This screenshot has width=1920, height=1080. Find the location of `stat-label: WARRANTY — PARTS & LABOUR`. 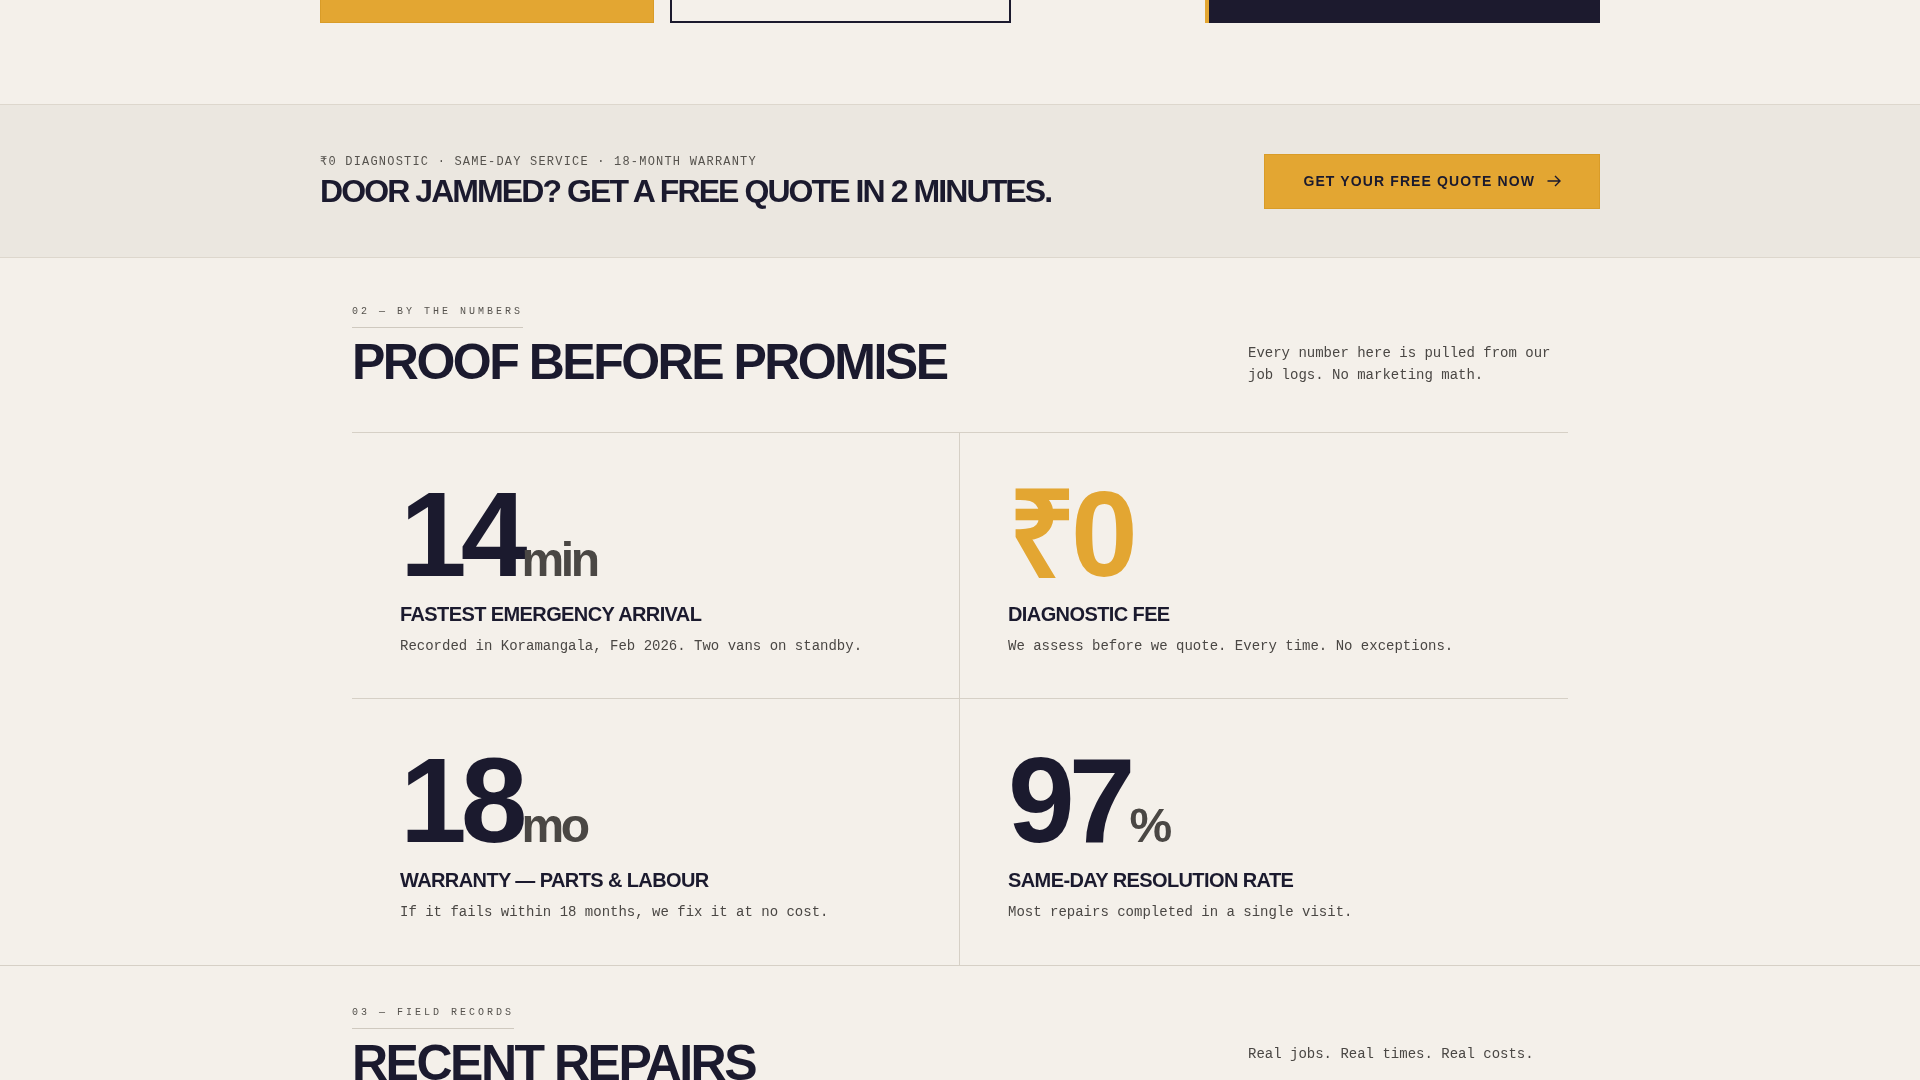

stat-label: WARRANTY — PARTS & LABOUR is located at coordinates (555, 880).